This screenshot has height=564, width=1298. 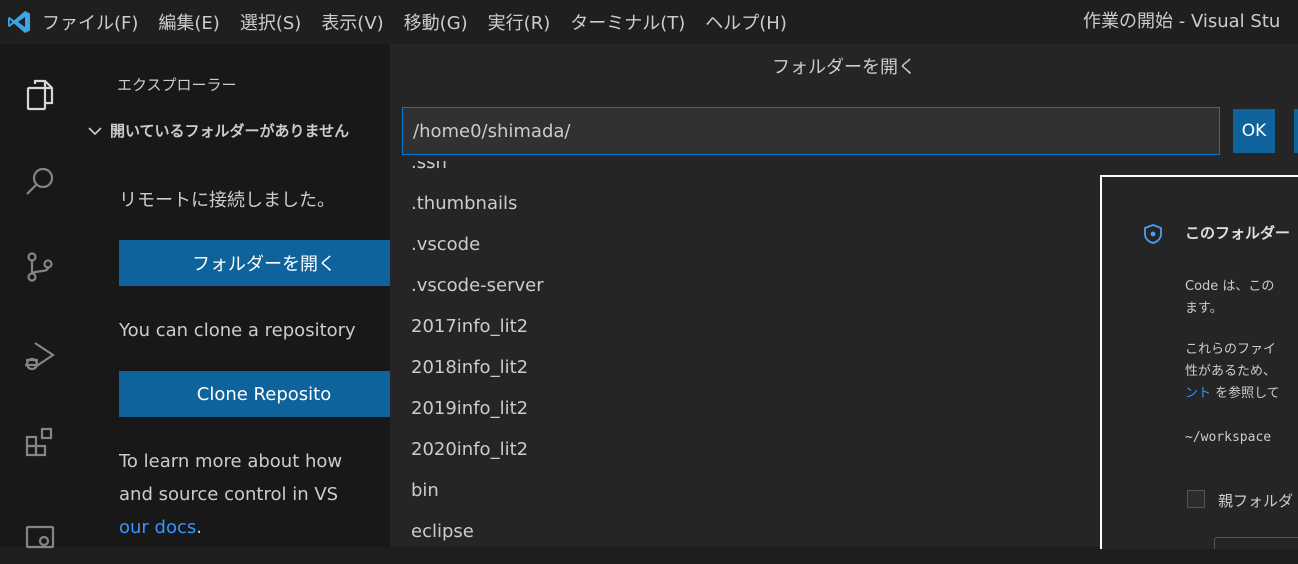 What do you see at coordinates (477, 285) in the screenshot?
I see `folder-list-item: .vscode-server` at bounding box center [477, 285].